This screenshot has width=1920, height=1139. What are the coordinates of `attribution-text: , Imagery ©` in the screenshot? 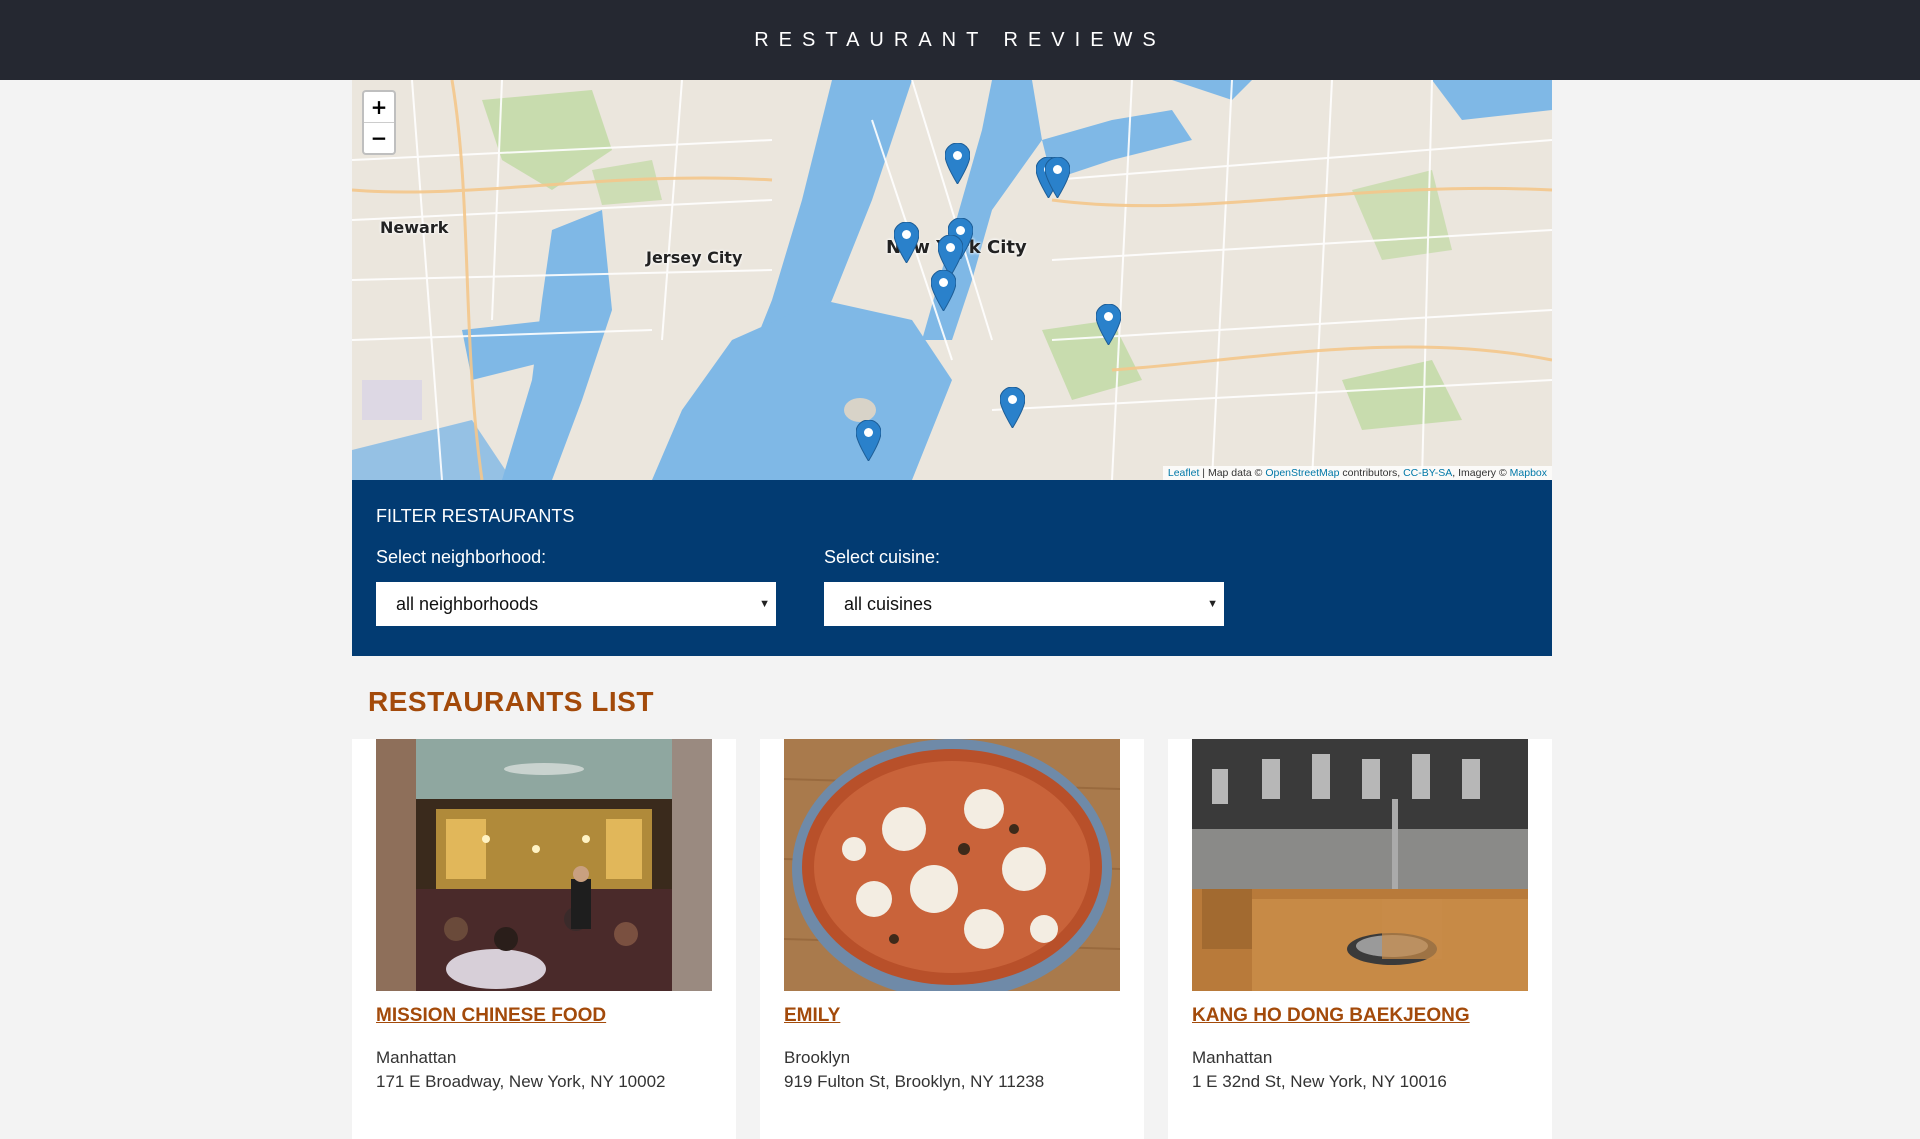 It's located at (1481, 473).